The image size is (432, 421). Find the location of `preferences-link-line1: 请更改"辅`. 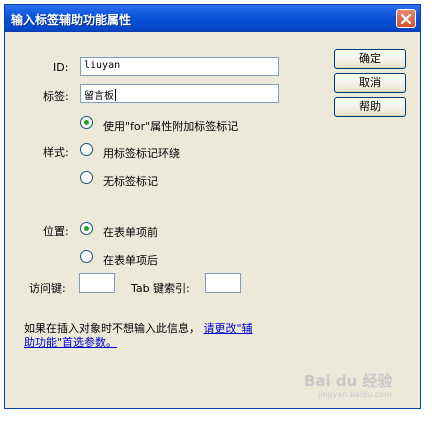

preferences-link-line1: 请更改"辅 is located at coordinates (228, 328).